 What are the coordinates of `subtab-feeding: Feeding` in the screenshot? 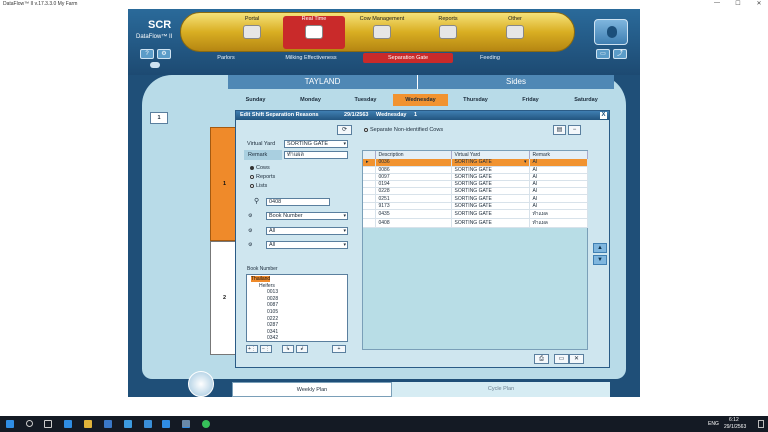 It's located at (490, 58).